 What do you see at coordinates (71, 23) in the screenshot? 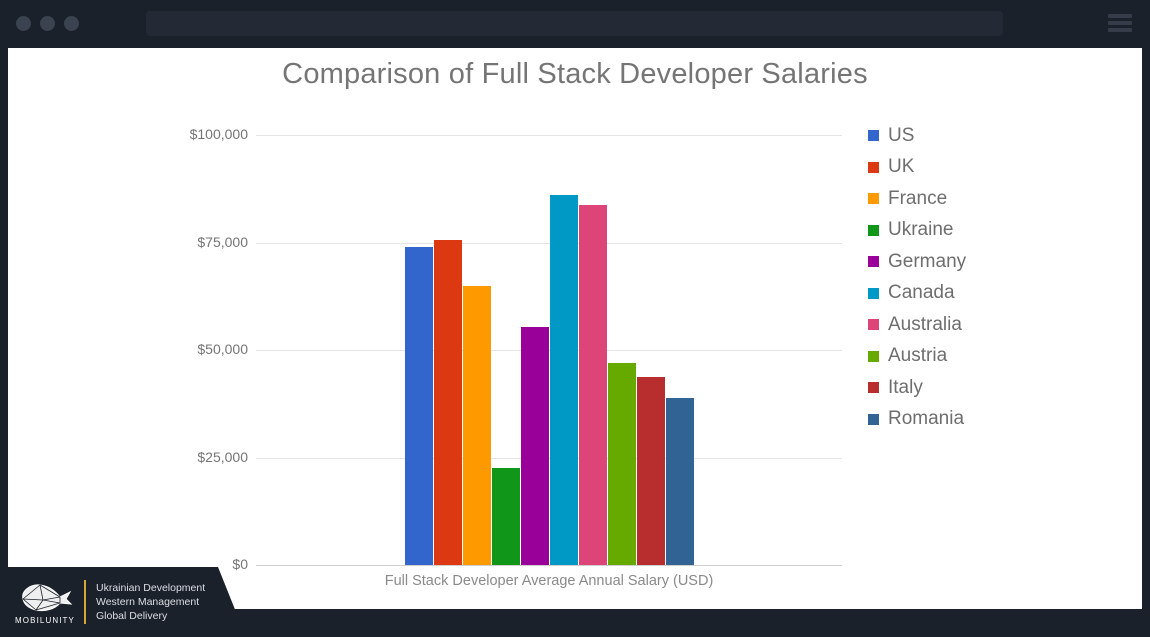
I see `maximize-window-button` at bounding box center [71, 23].